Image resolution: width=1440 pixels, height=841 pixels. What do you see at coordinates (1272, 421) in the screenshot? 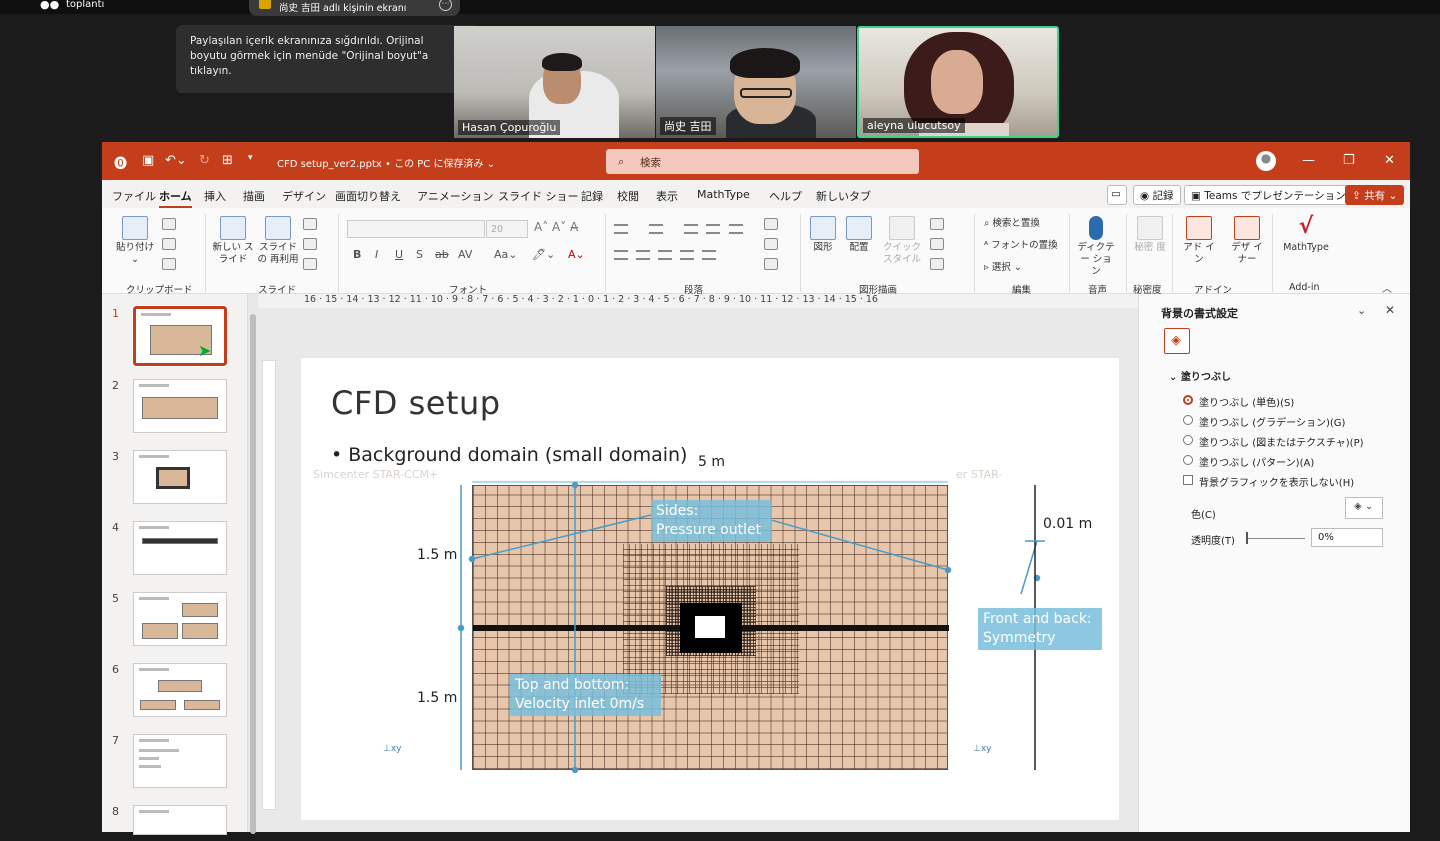
I see `option-gradient-fill: 塗りつぶし (グラデーション)(G)` at bounding box center [1272, 421].